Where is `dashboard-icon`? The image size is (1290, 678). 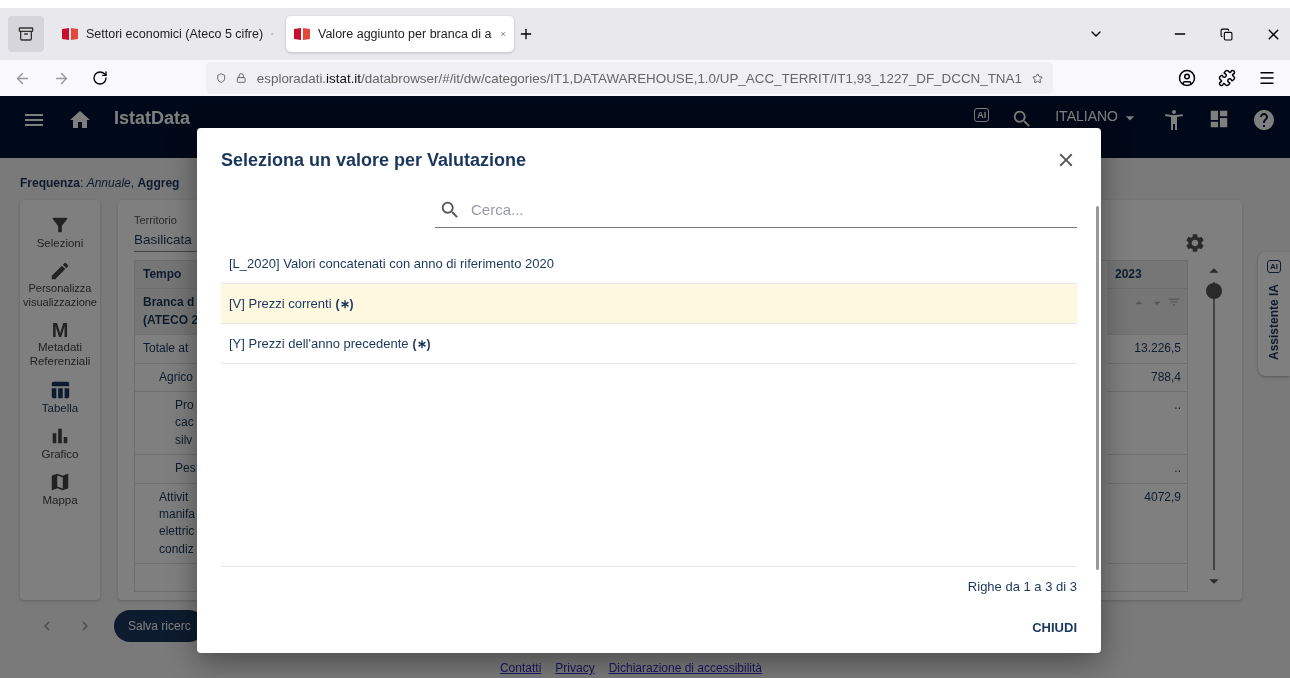 dashboard-icon is located at coordinates (1219, 119).